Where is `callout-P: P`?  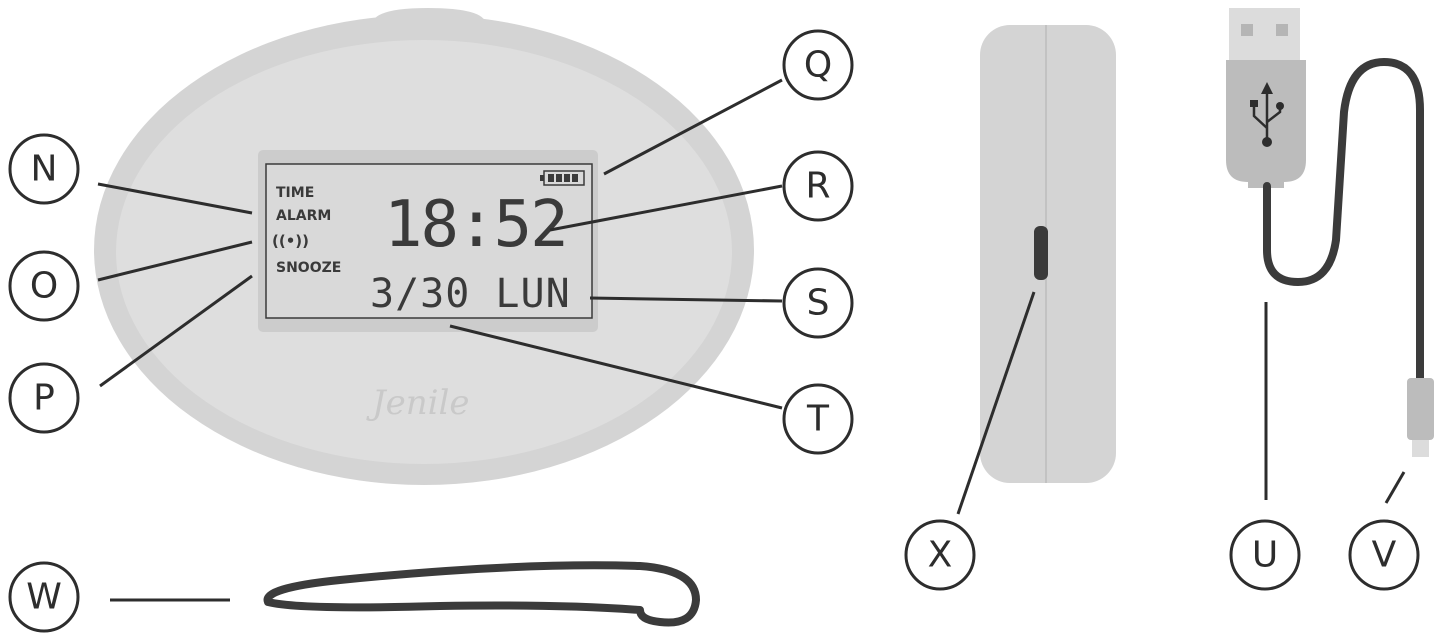 callout-P: P is located at coordinates (44, 398).